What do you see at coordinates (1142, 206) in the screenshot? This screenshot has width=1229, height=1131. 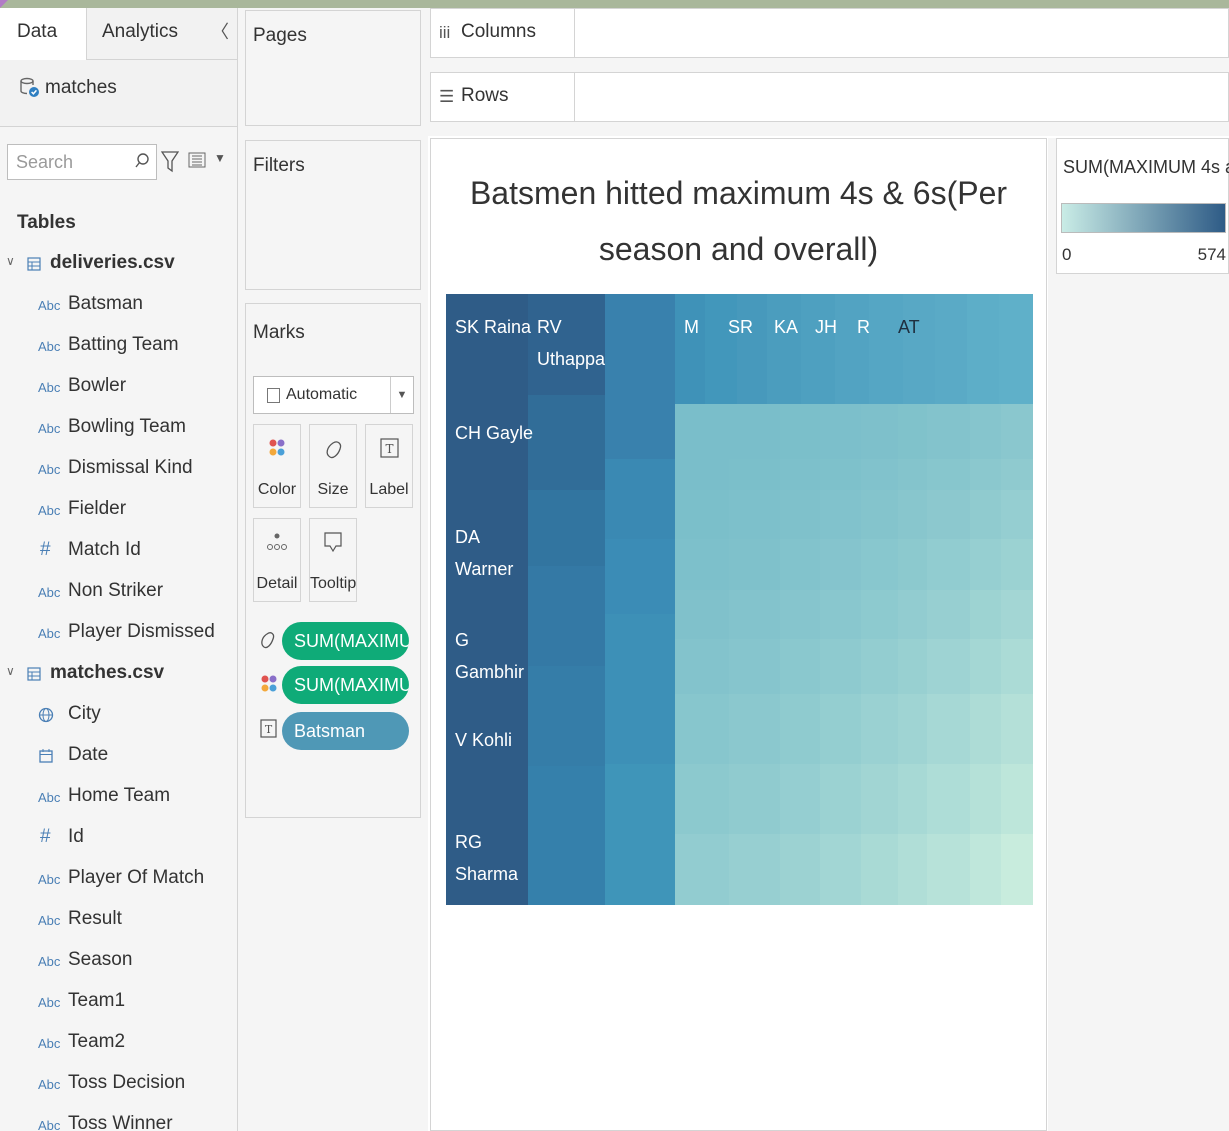 I see `color-legend: SUM(MAXIMUM 4s an... 0 574` at bounding box center [1142, 206].